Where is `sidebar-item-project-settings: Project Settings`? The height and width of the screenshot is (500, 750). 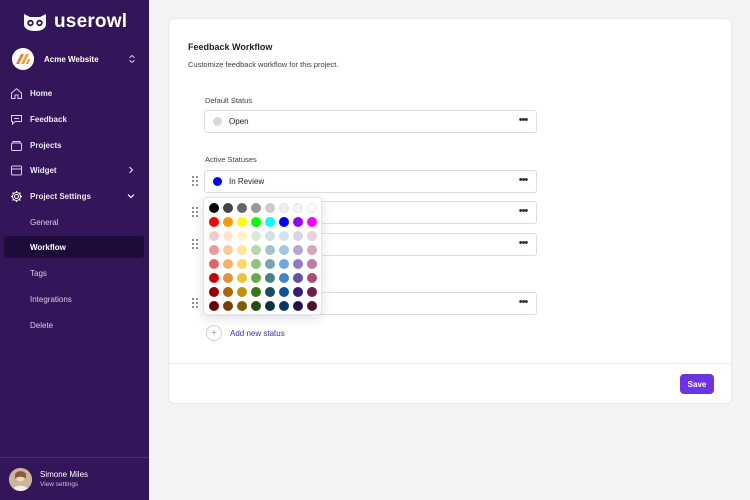
sidebar-item-project-settings: Project Settings is located at coordinates (74, 196).